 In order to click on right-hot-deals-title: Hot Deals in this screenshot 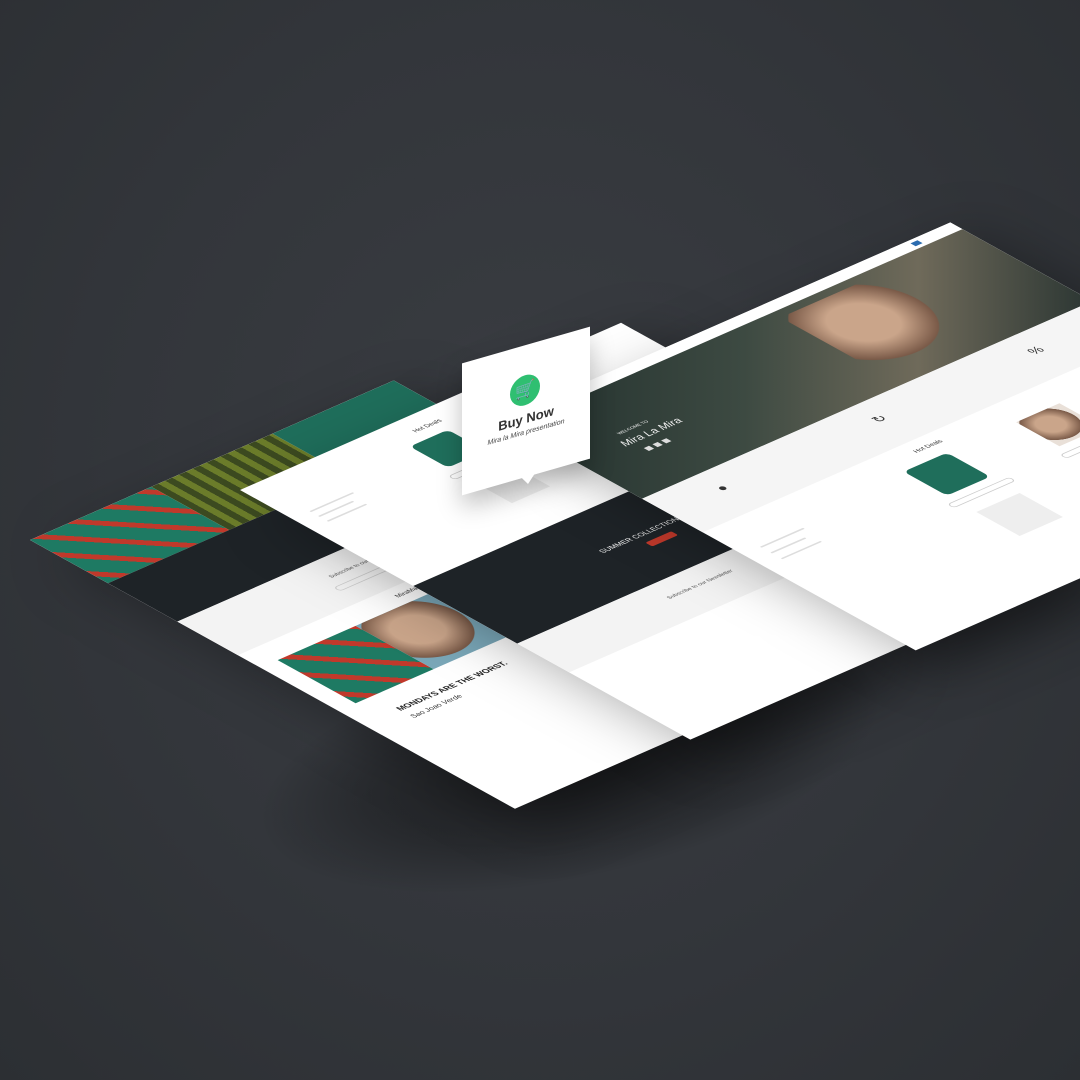, I will do `click(928, 447)`.